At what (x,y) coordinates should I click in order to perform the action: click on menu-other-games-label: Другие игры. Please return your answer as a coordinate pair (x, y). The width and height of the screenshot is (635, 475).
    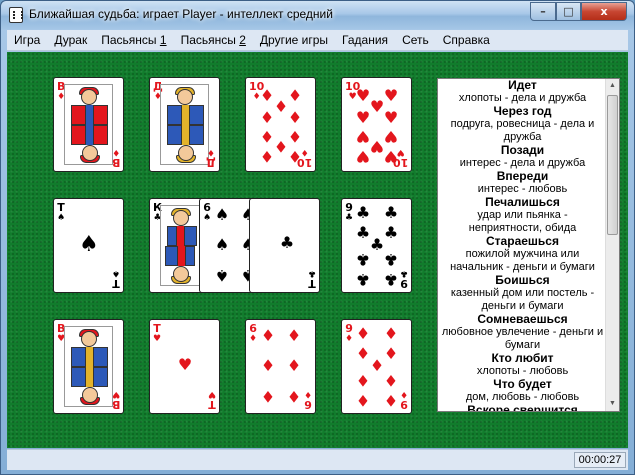
    Looking at the image, I should click on (294, 40).